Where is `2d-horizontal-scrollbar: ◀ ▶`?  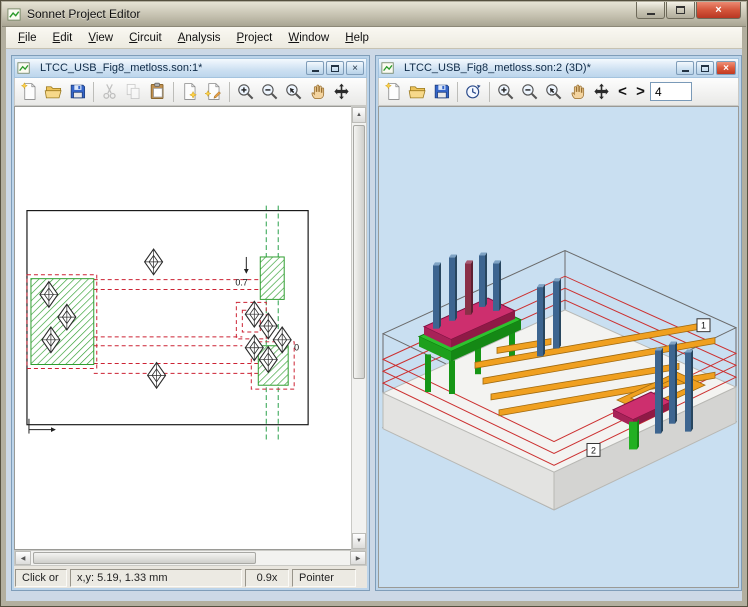
2d-horizontal-scrollbar: ◀ ▶ is located at coordinates (190, 558).